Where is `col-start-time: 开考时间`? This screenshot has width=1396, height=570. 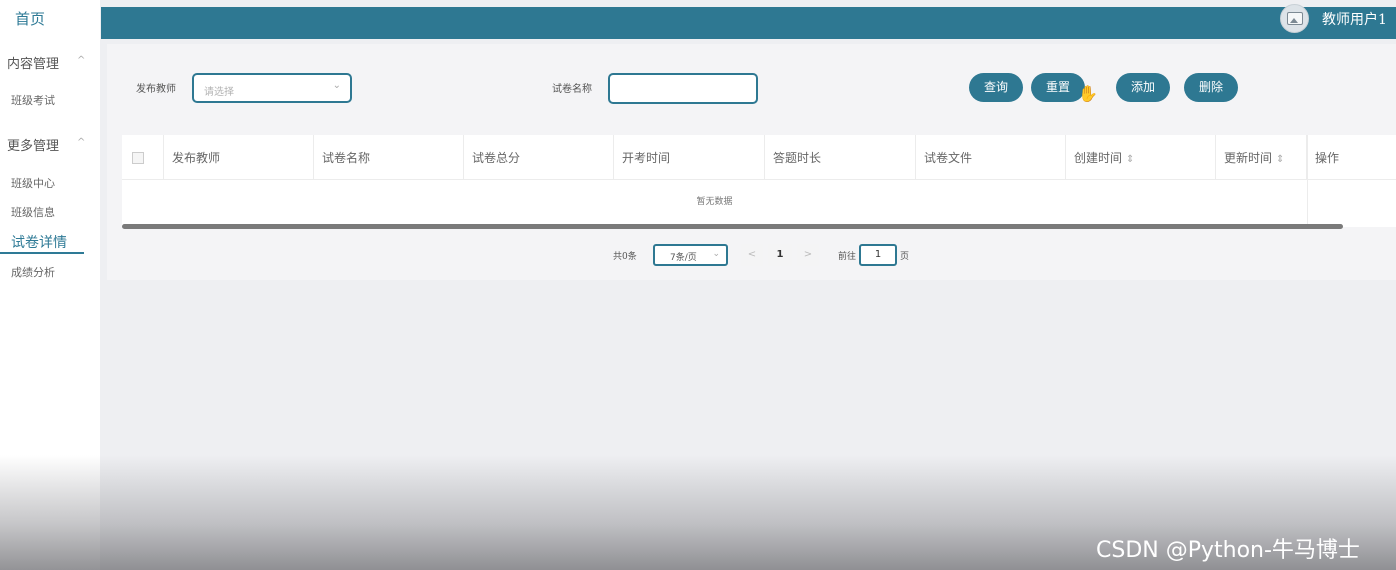
col-start-time: 开考时间 is located at coordinates (689, 157).